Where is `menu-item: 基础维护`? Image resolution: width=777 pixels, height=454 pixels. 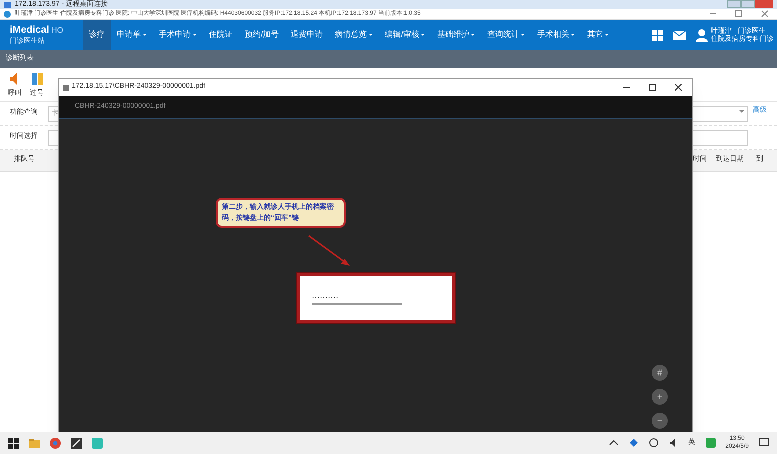
menu-item: 基础维护 is located at coordinates (456, 35).